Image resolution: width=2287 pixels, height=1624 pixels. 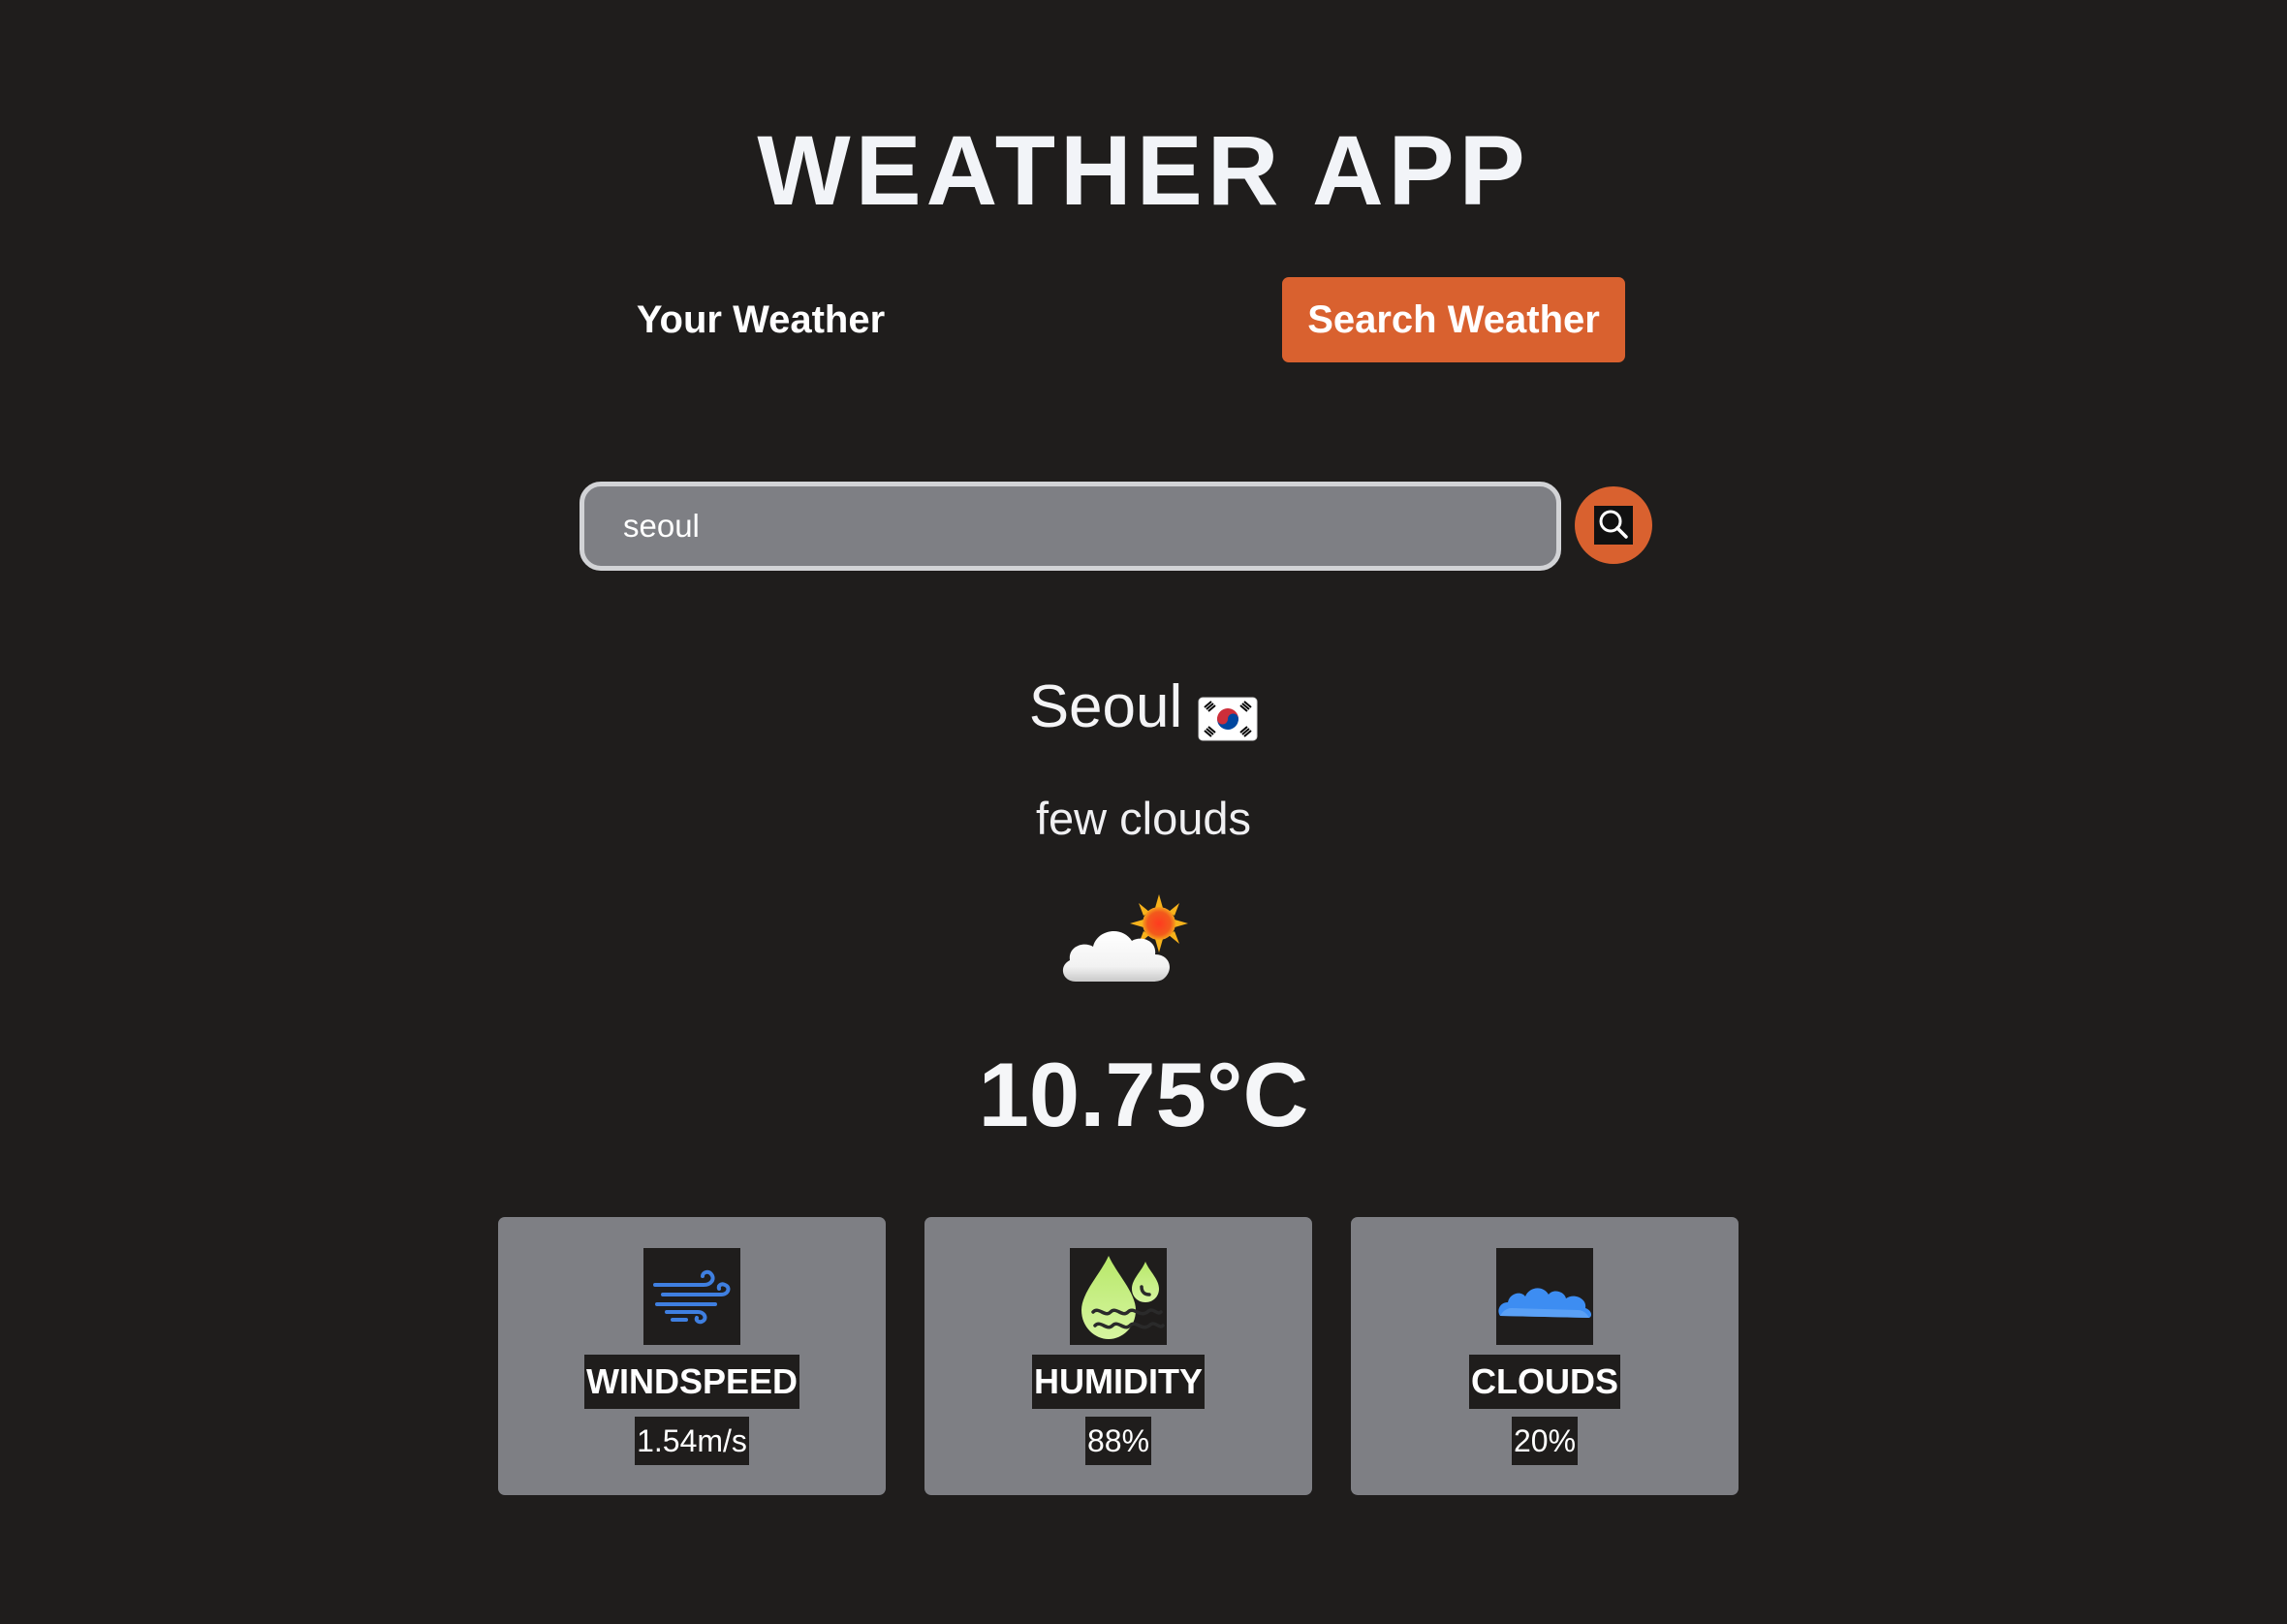 What do you see at coordinates (1118, 1441) in the screenshot?
I see `humidity-value: 88%` at bounding box center [1118, 1441].